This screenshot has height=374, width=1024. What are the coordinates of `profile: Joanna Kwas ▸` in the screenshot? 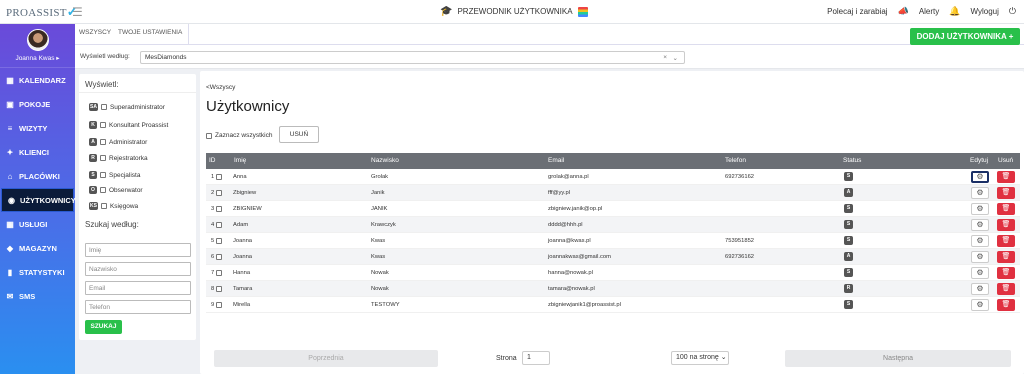 It's located at (37, 46).